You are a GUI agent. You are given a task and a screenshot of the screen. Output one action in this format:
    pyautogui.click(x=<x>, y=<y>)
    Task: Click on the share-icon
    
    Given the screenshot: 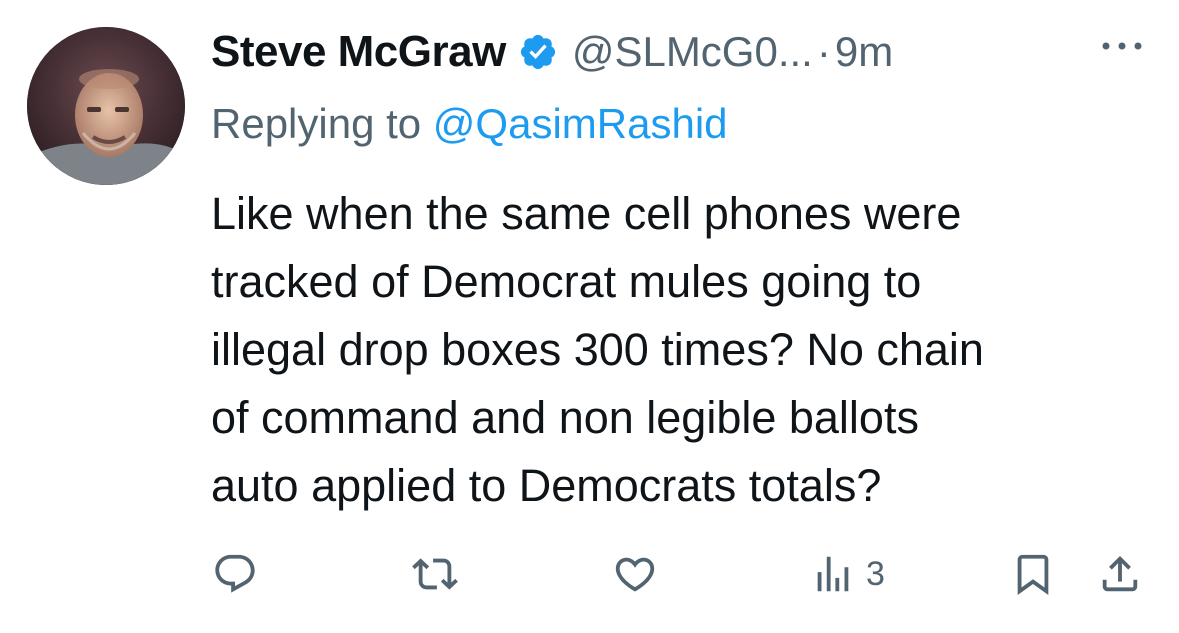 What is the action you would take?
    pyautogui.click(x=1120, y=573)
    